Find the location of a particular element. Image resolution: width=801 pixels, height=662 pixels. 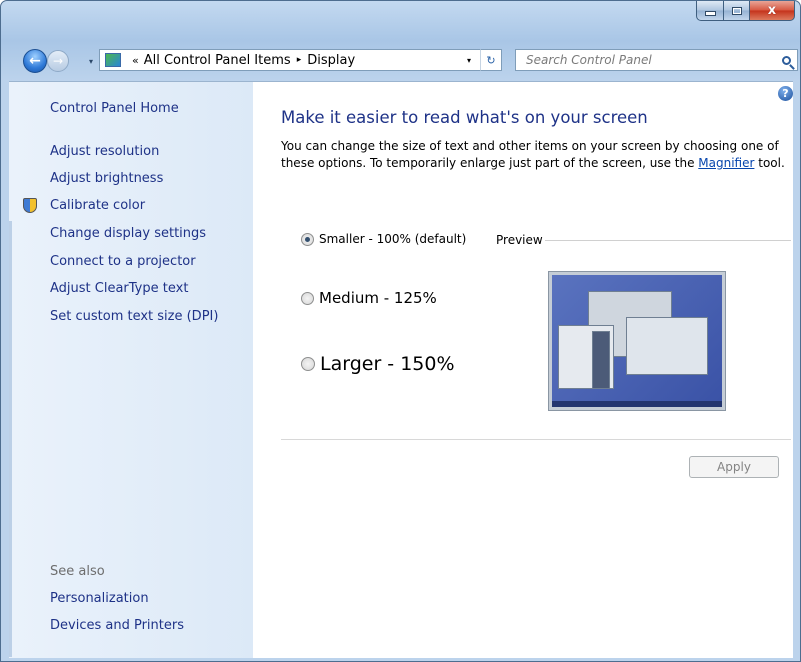

preview-divider is located at coordinates (668, 240).